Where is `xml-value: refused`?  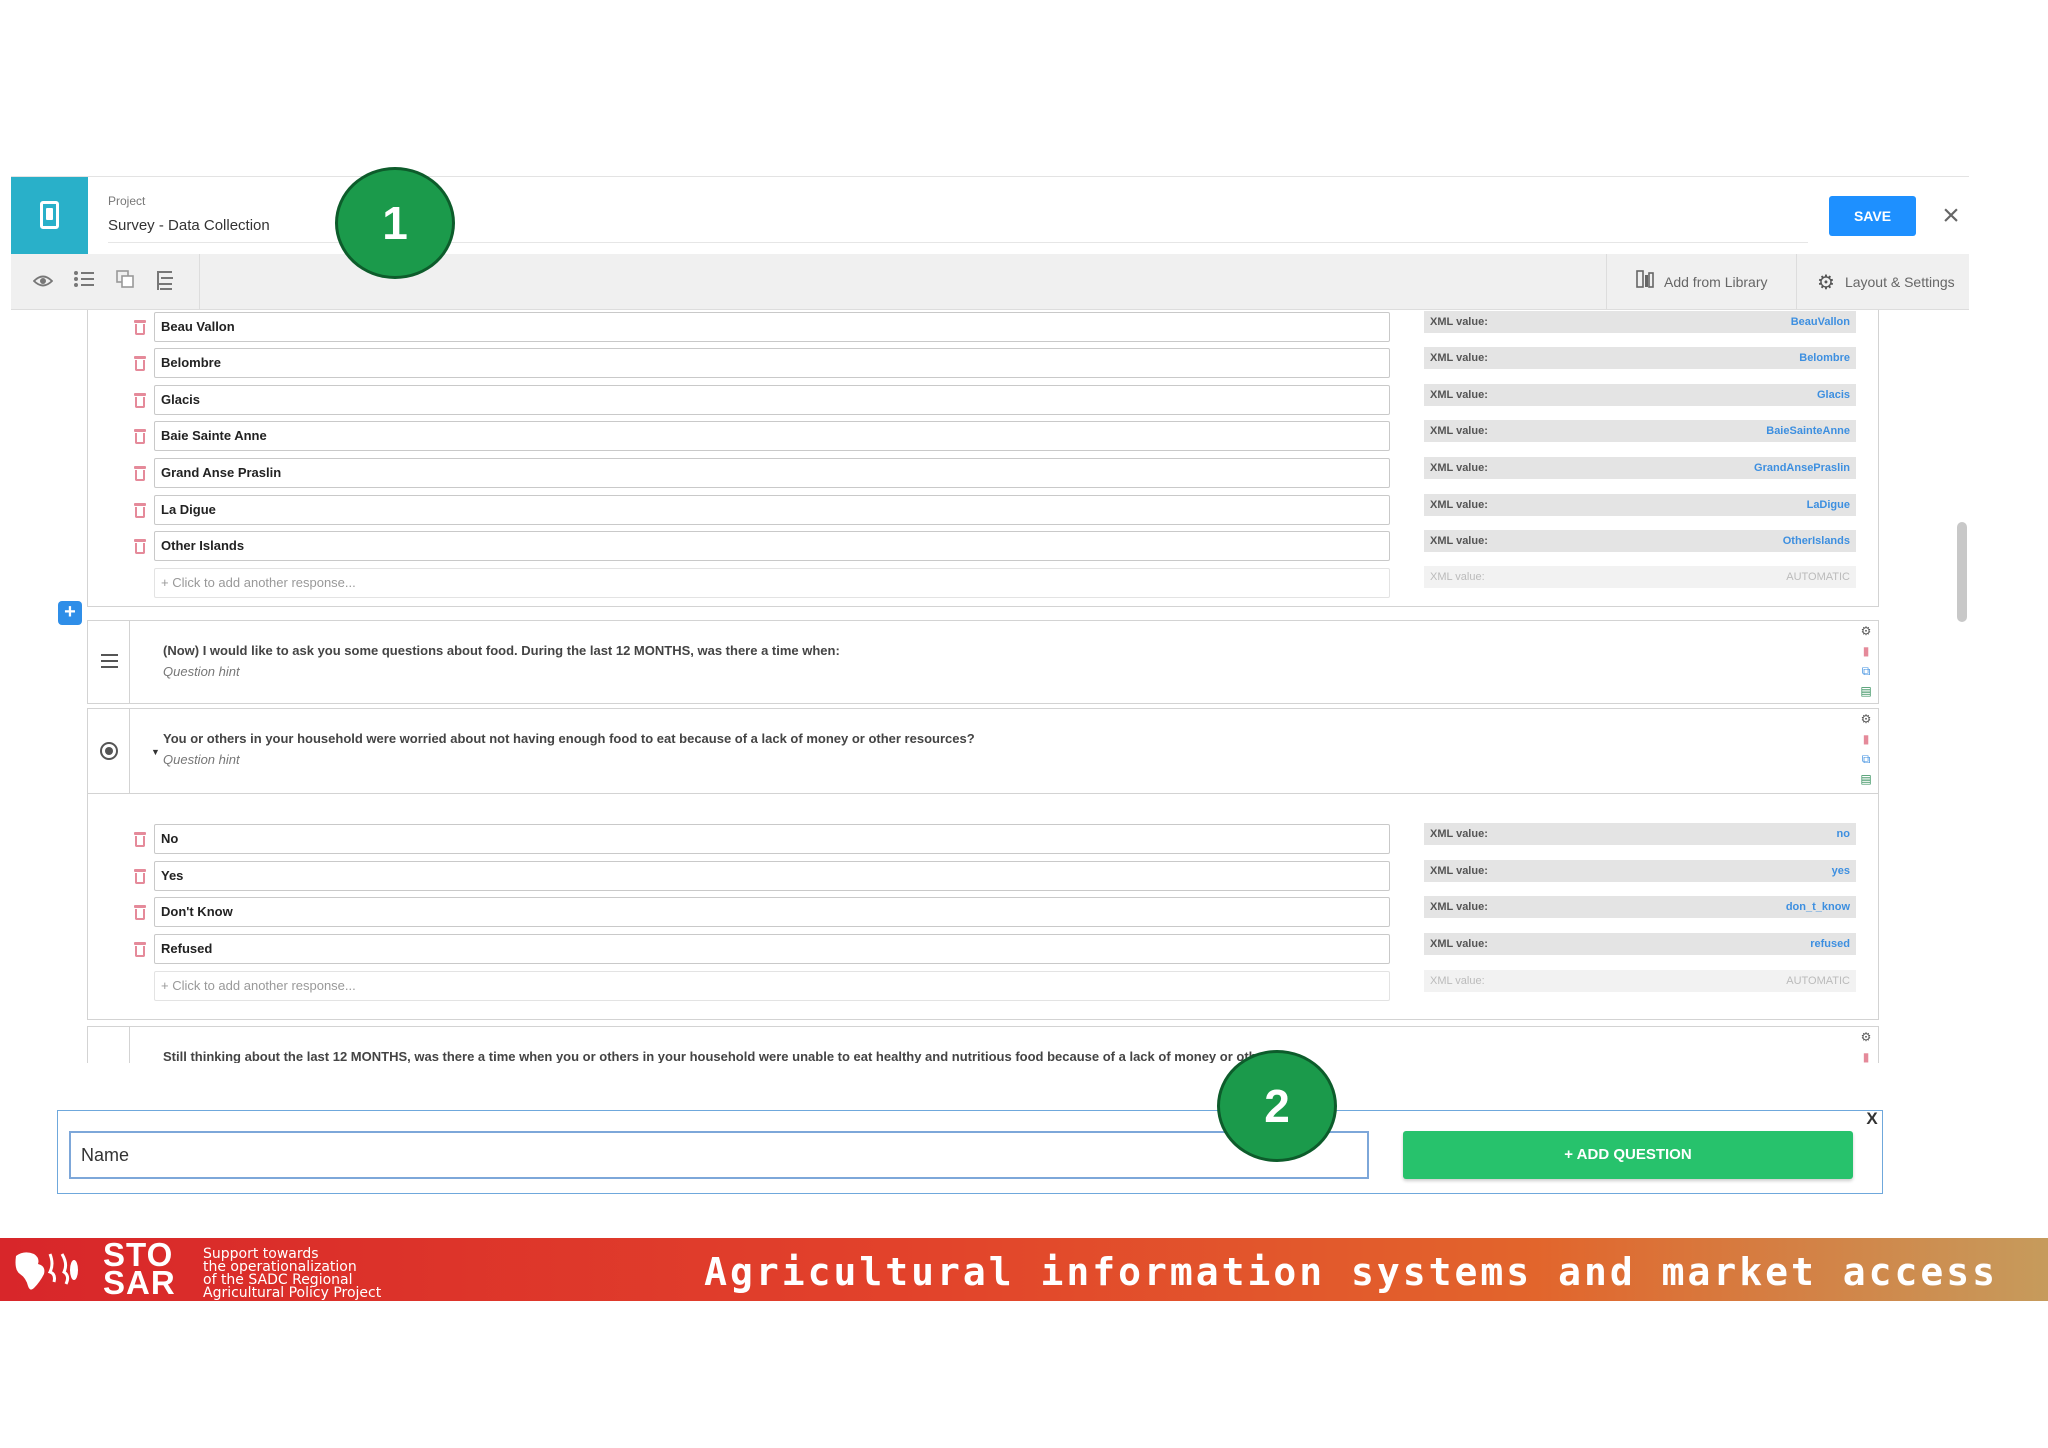
xml-value: refused is located at coordinates (1830, 944).